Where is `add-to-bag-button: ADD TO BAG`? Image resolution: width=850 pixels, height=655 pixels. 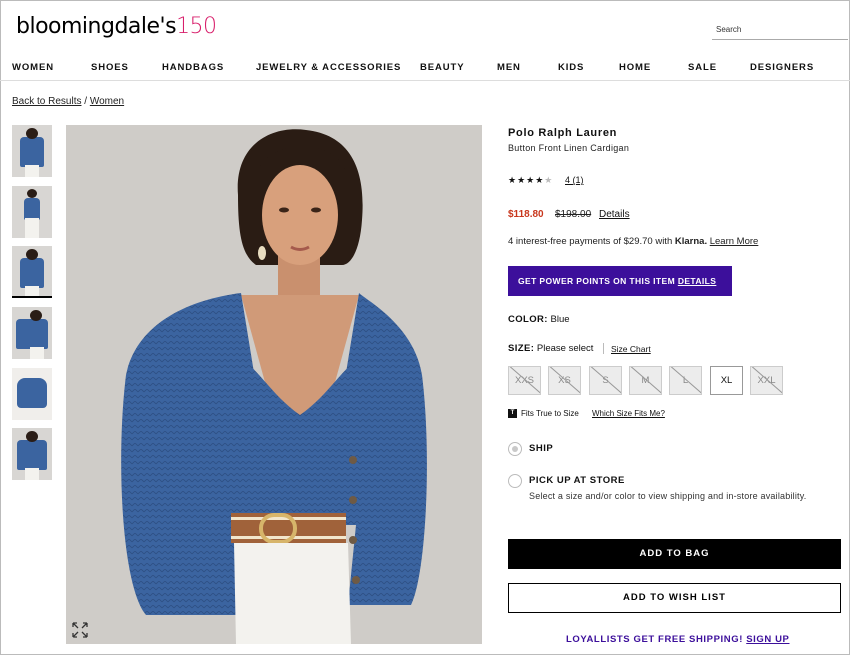
add-to-bag-button: ADD TO BAG is located at coordinates (674, 554).